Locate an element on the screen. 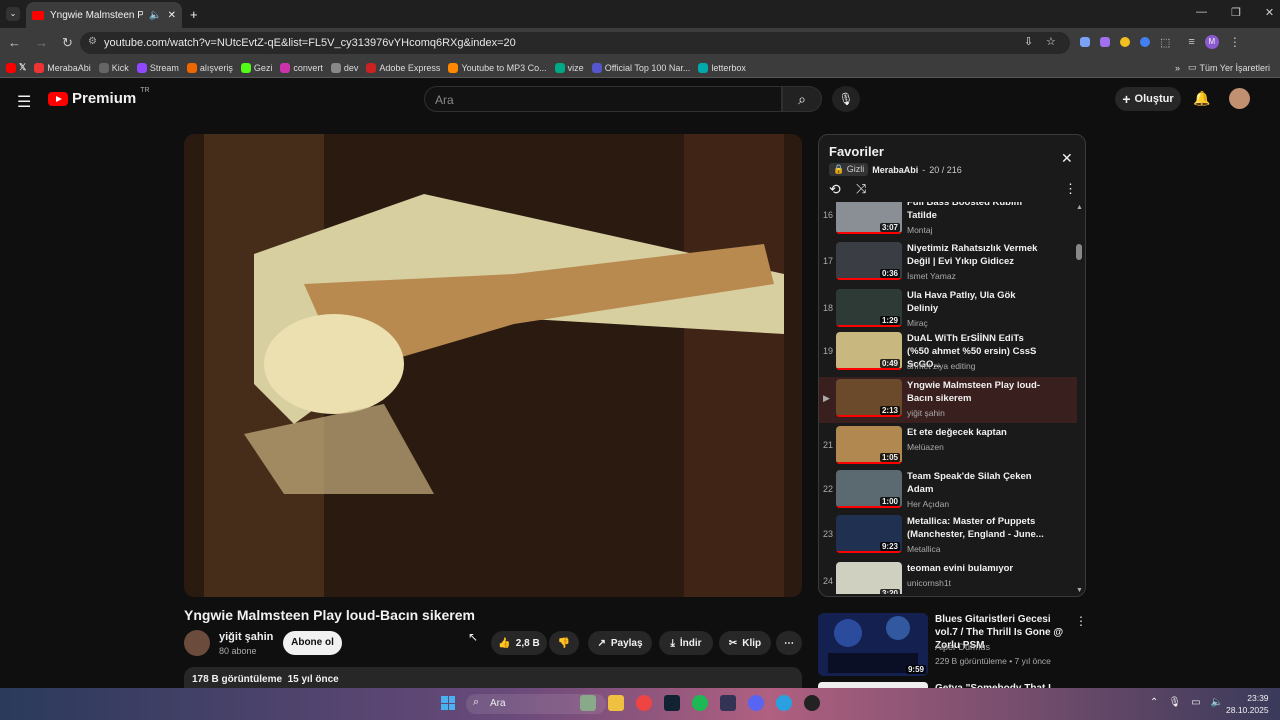  app-icon-widgets is located at coordinates (588, 703).